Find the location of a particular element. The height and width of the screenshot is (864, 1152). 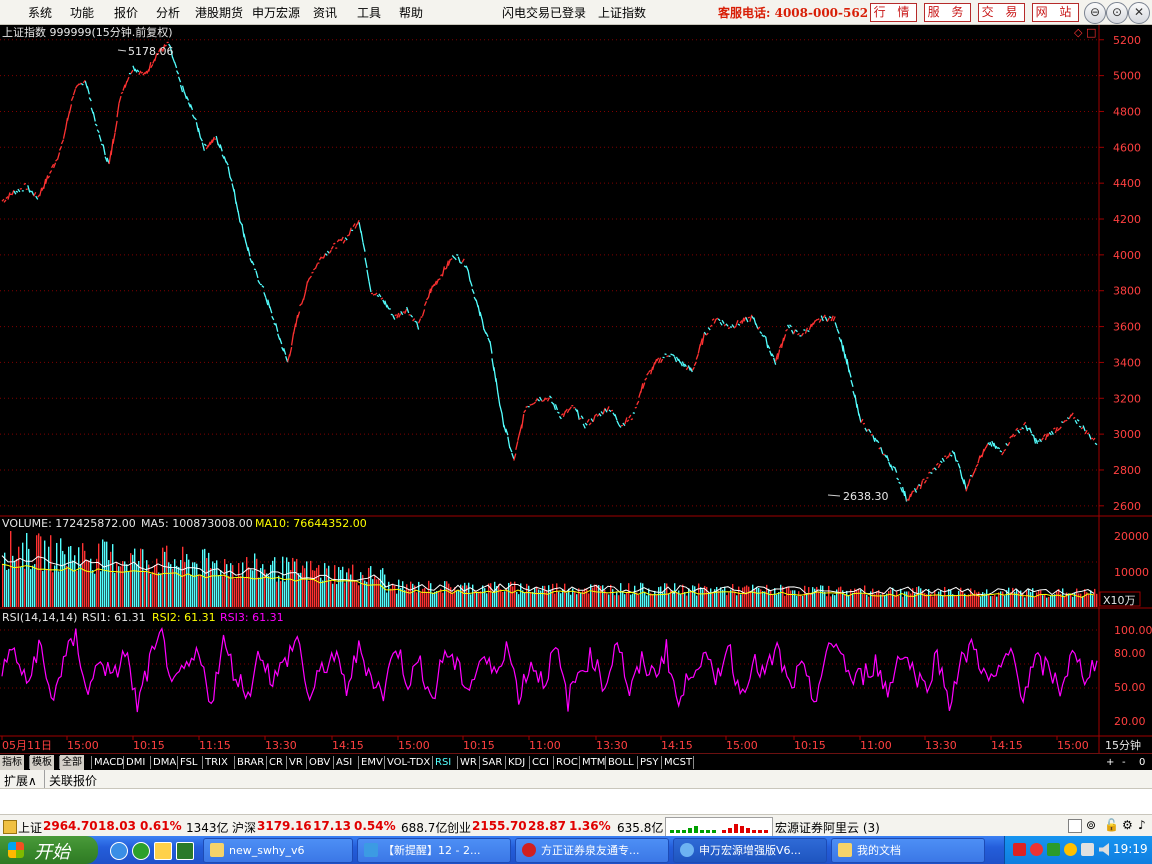

tray-security-icon is located at coordinates (1036, 849).